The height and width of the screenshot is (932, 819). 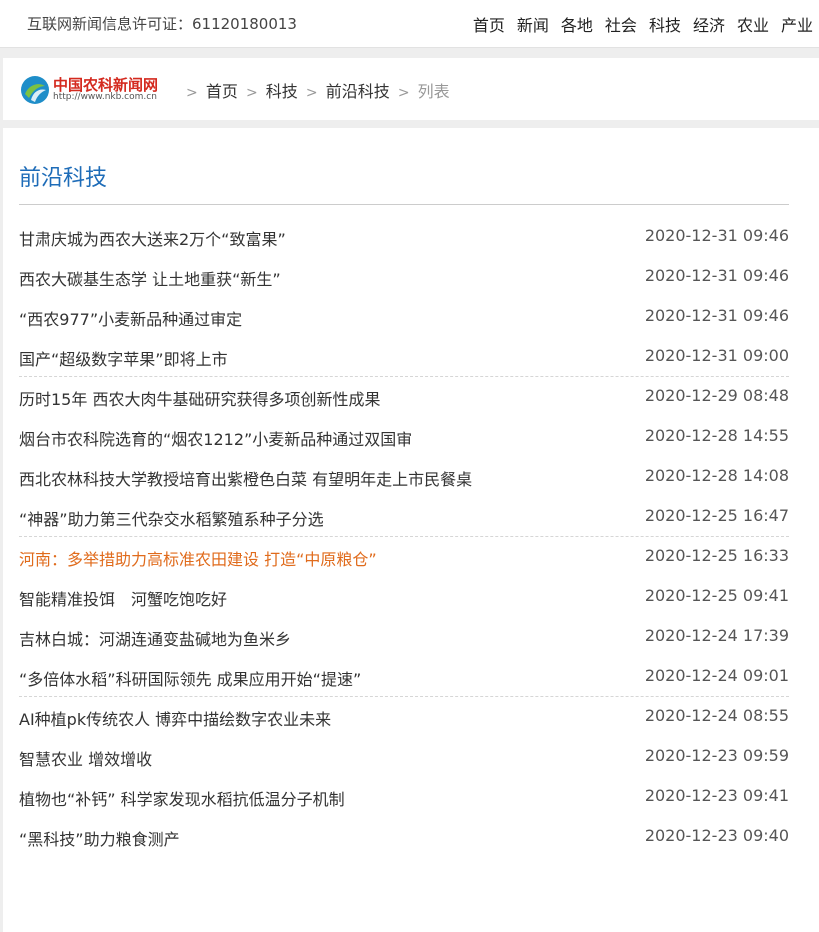 I want to click on article-date: 2020-12-25 16:33, so click(x=716, y=555).